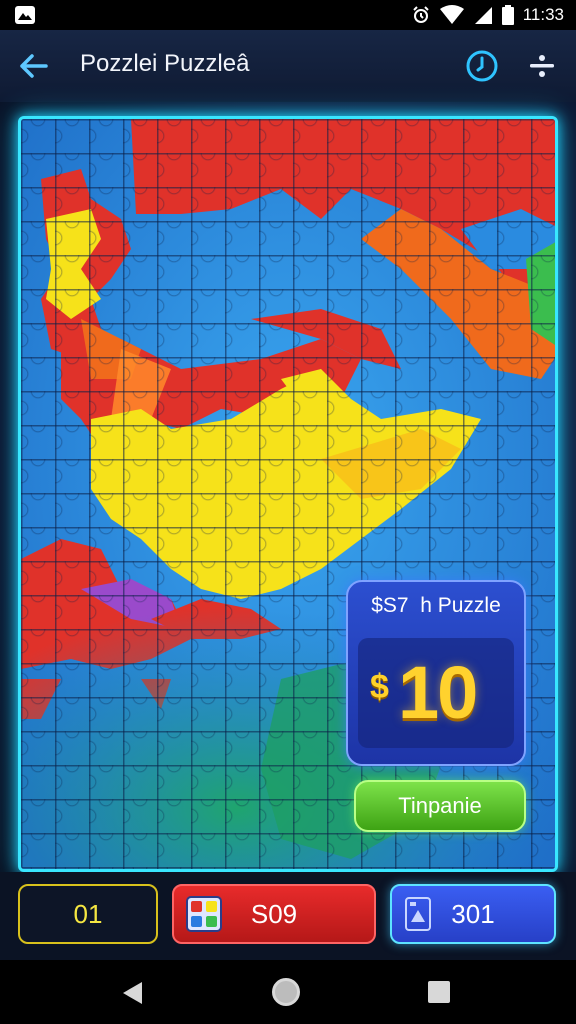  Describe the element at coordinates (439, 992) in the screenshot. I see `nav-recents-icon` at that location.